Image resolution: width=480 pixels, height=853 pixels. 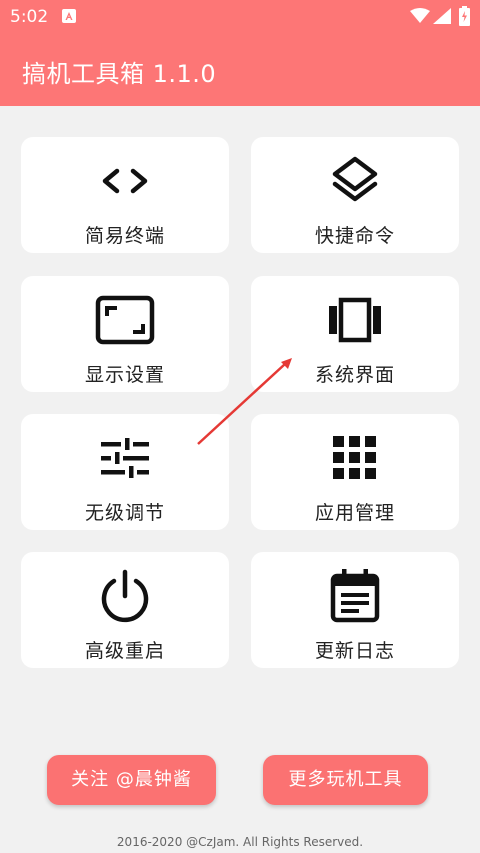 I want to click on menu-card-terminal: 简易终端, so click(x=125, y=195).